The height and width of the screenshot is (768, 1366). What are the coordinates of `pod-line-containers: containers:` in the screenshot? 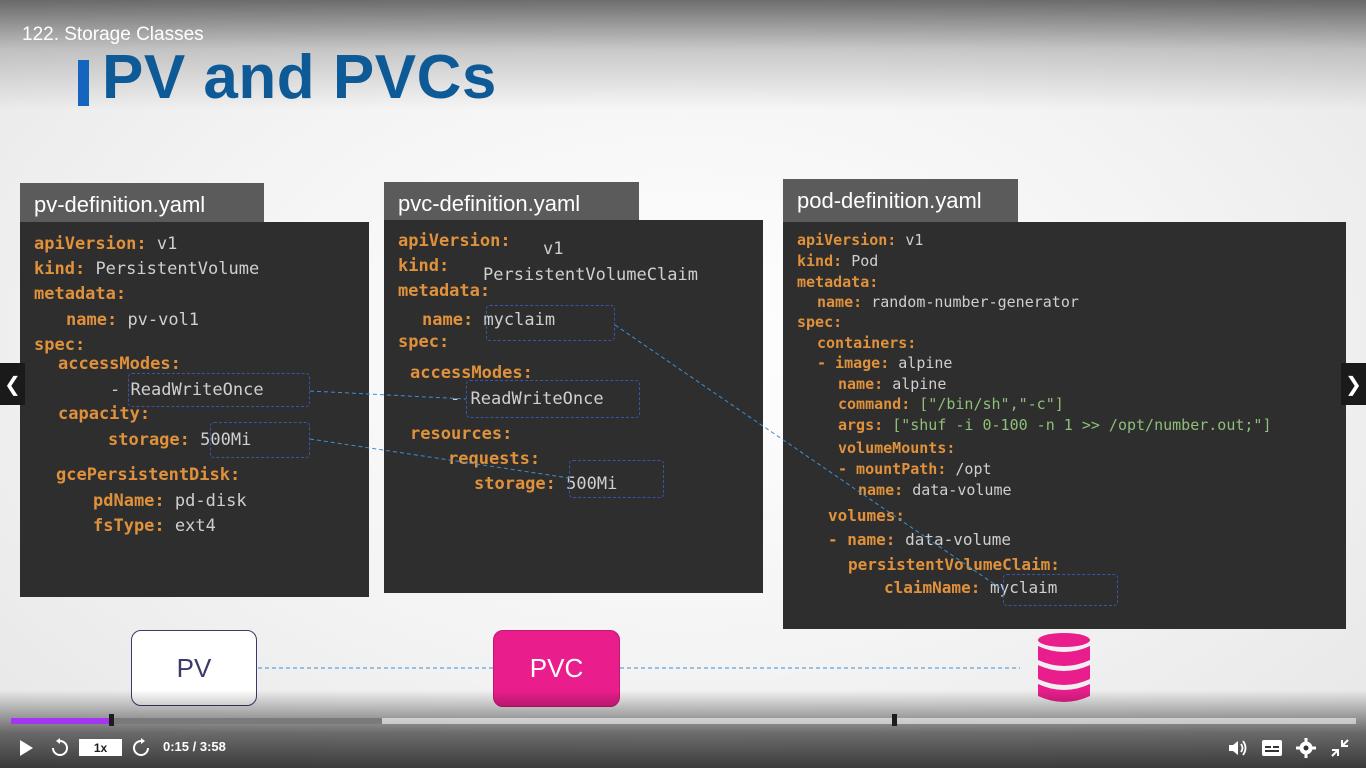 It's located at (867, 343).